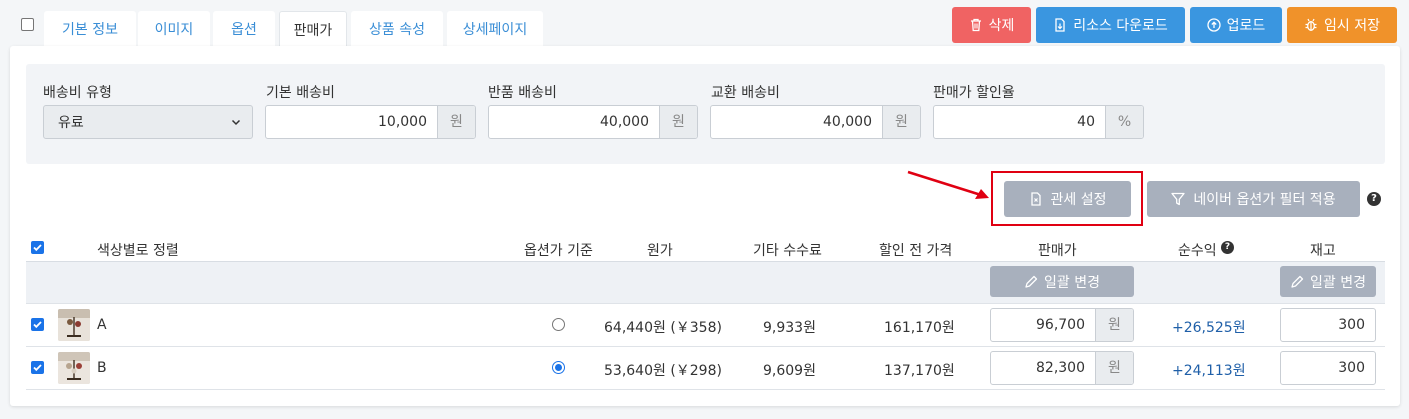 The image size is (1409, 419). Describe the element at coordinates (919, 328) in the screenshot. I see `row-a-pre-discount: 161,170원` at that location.